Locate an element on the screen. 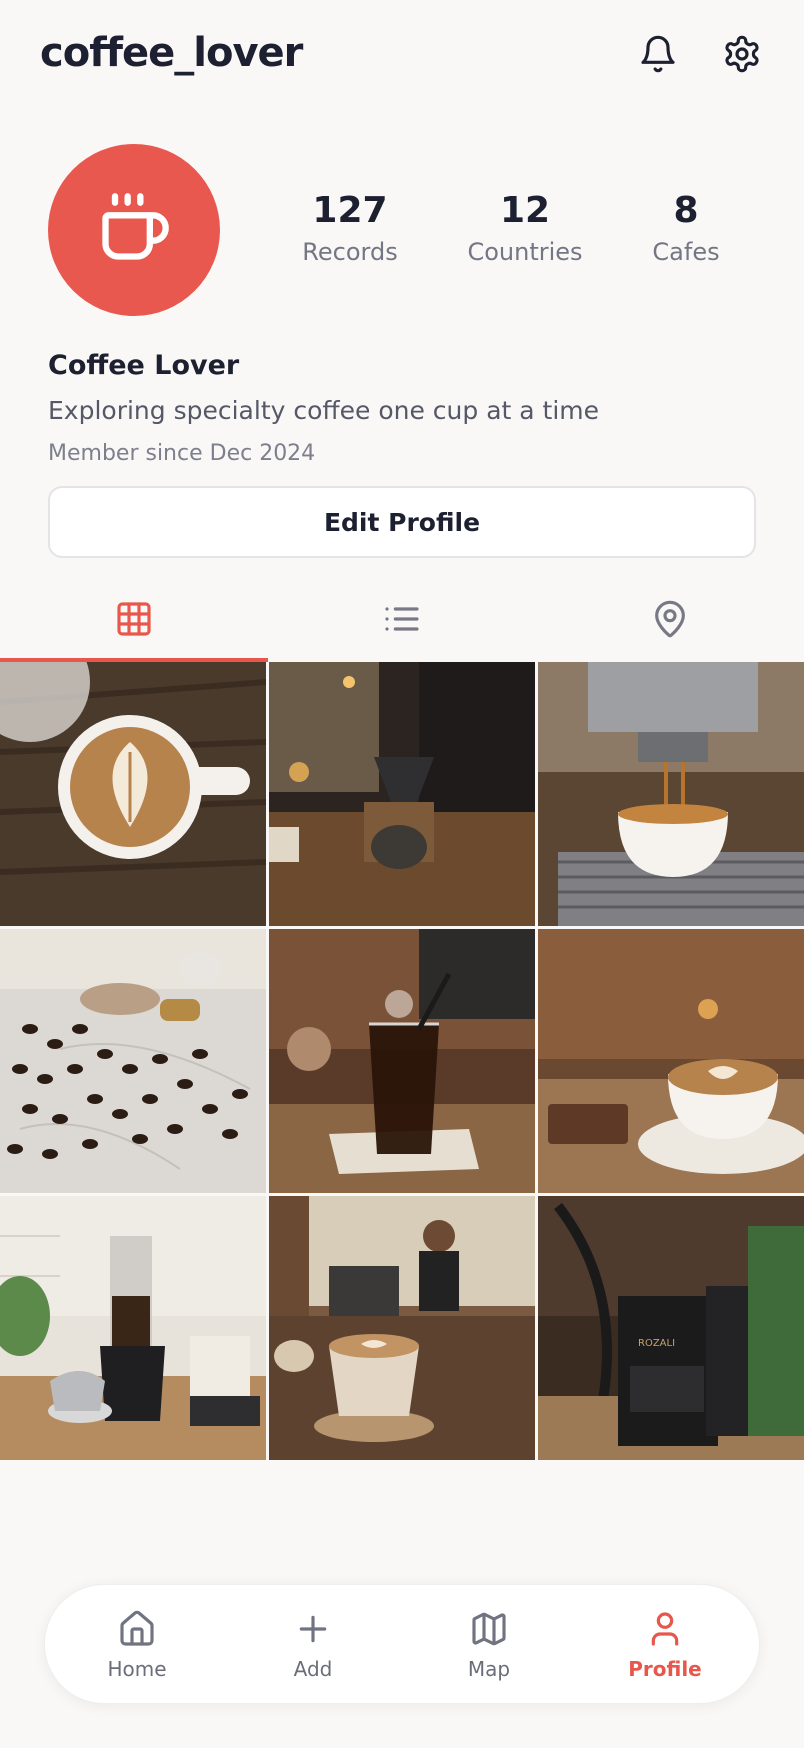 This screenshot has height=1748, width=804. plus-icon is located at coordinates (313, 1629).